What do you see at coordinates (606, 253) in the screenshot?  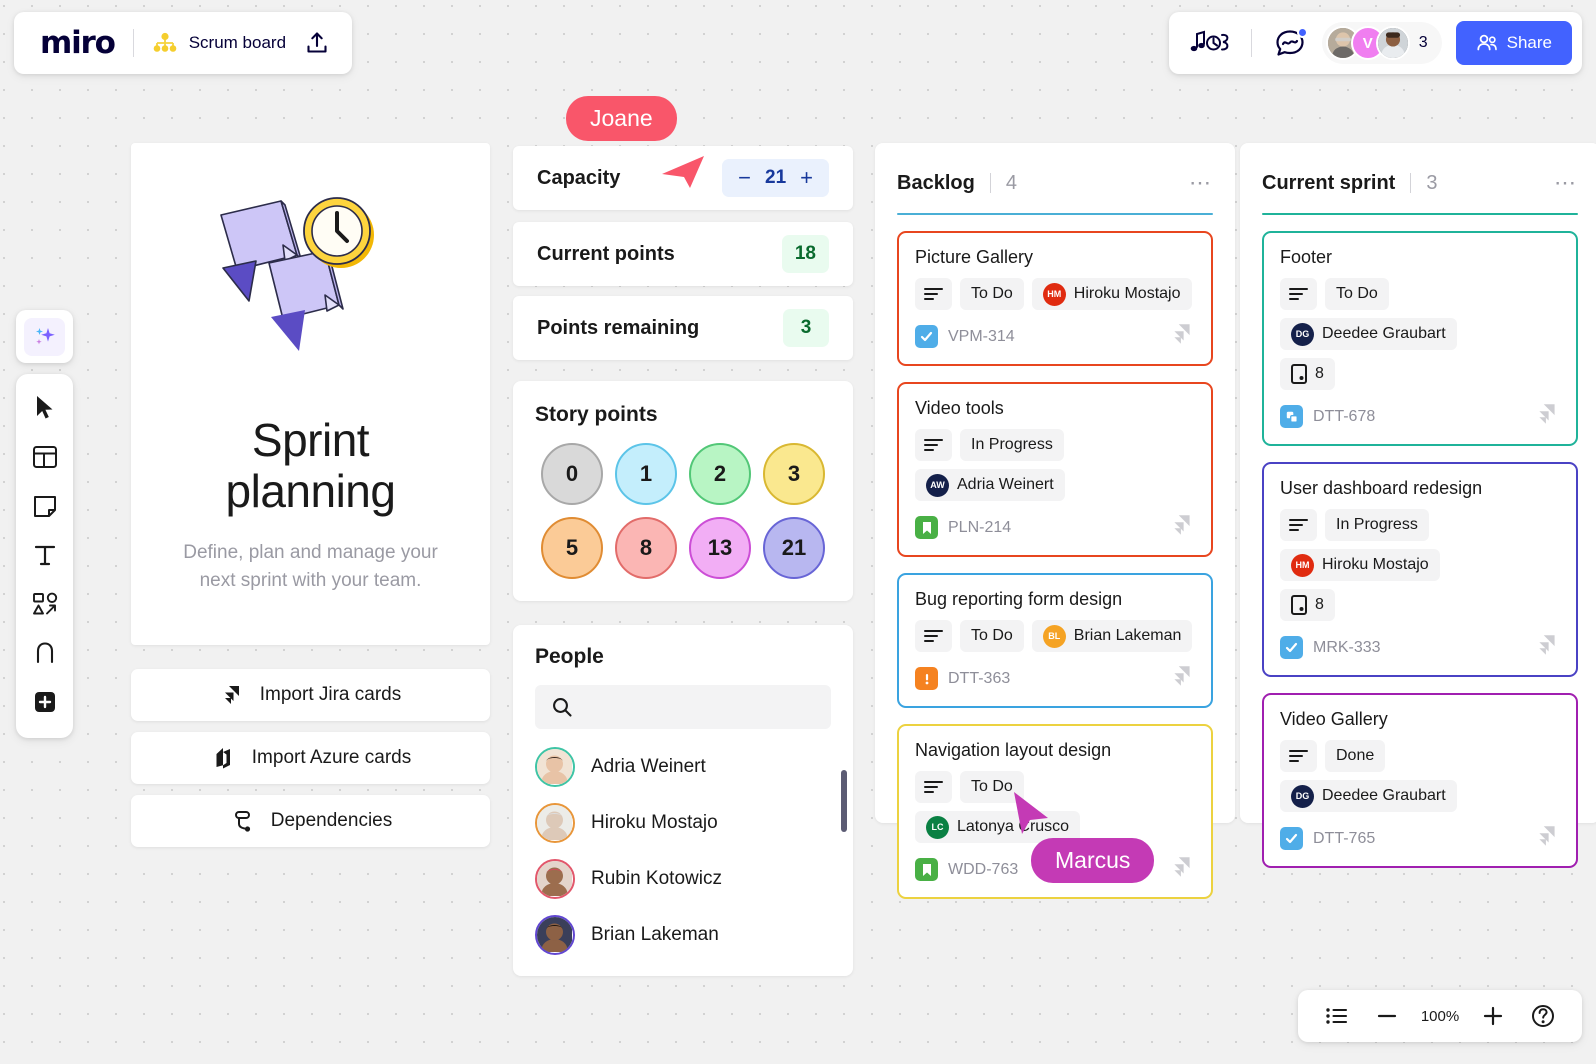 I see `current-points-label: Current points` at bounding box center [606, 253].